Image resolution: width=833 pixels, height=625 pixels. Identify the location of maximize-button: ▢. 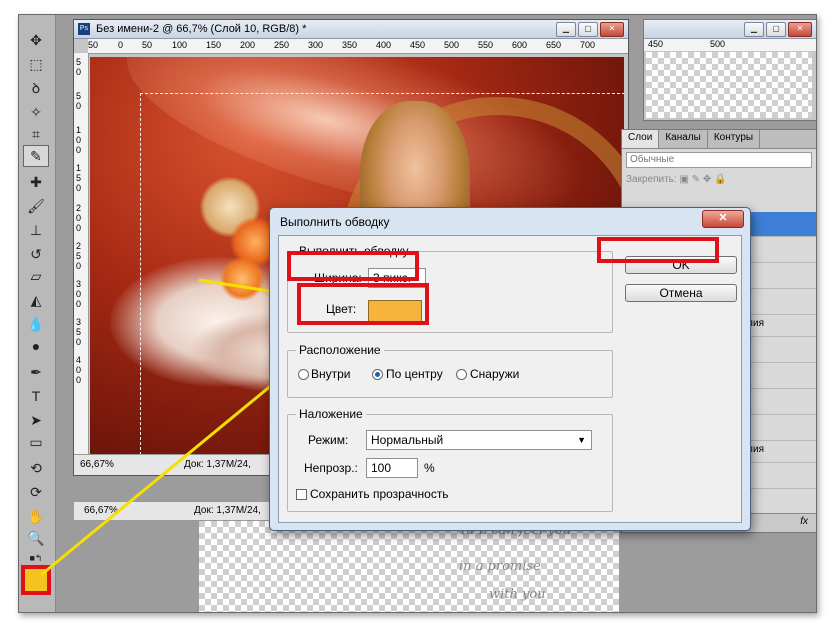
(588, 29).